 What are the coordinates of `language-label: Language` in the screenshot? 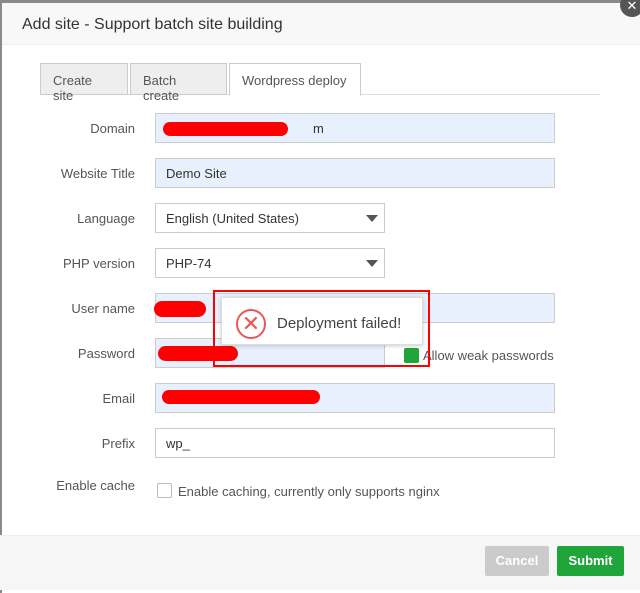 It's located at (106, 218).